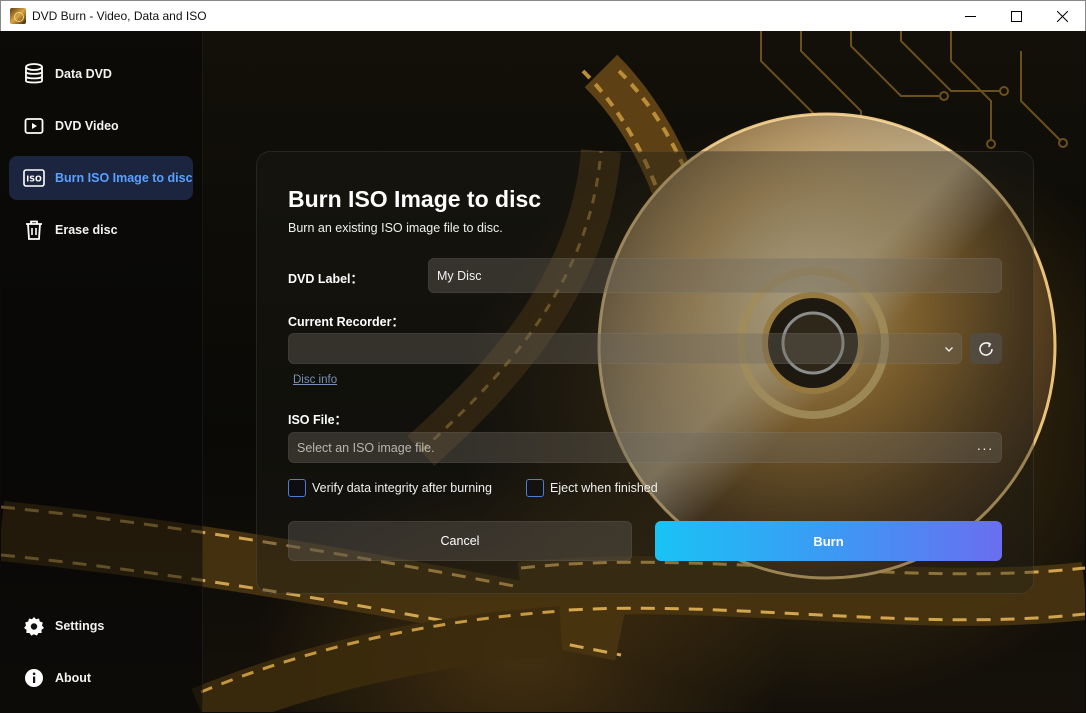 The image size is (1086, 713). I want to click on sidebar-item-data-dvd: Data DVD, so click(101, 74).